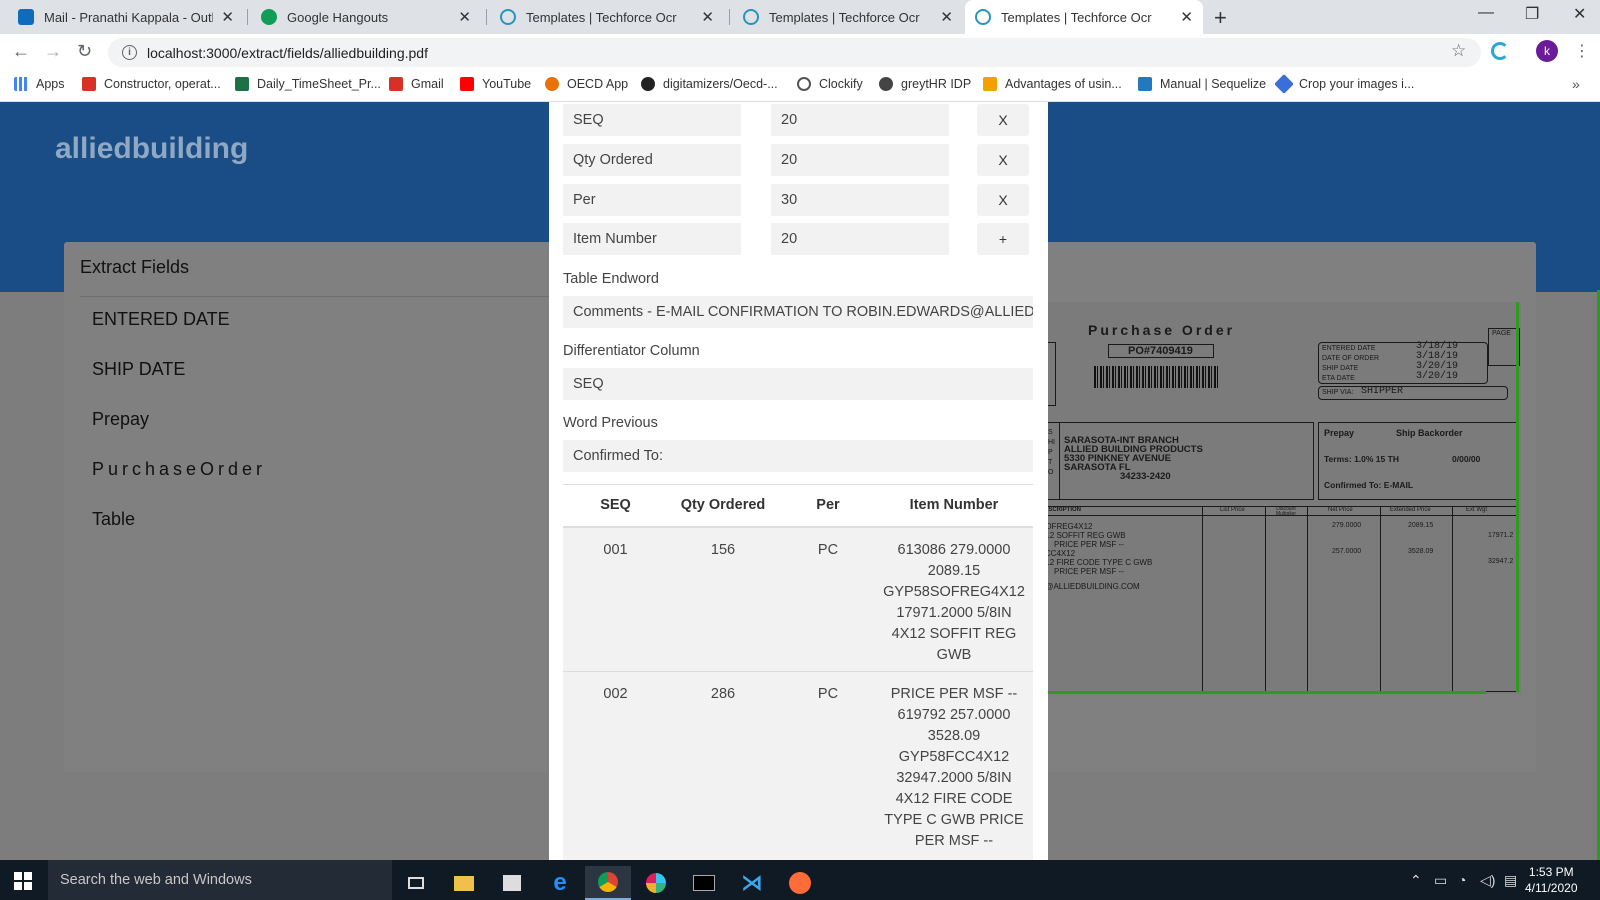 The image size is (1600, 900). Describe the element at coordinates (607, 17) in the screenshot. I see `tab-templates-1: Templates | Techforce Ocr ✕` at that location.